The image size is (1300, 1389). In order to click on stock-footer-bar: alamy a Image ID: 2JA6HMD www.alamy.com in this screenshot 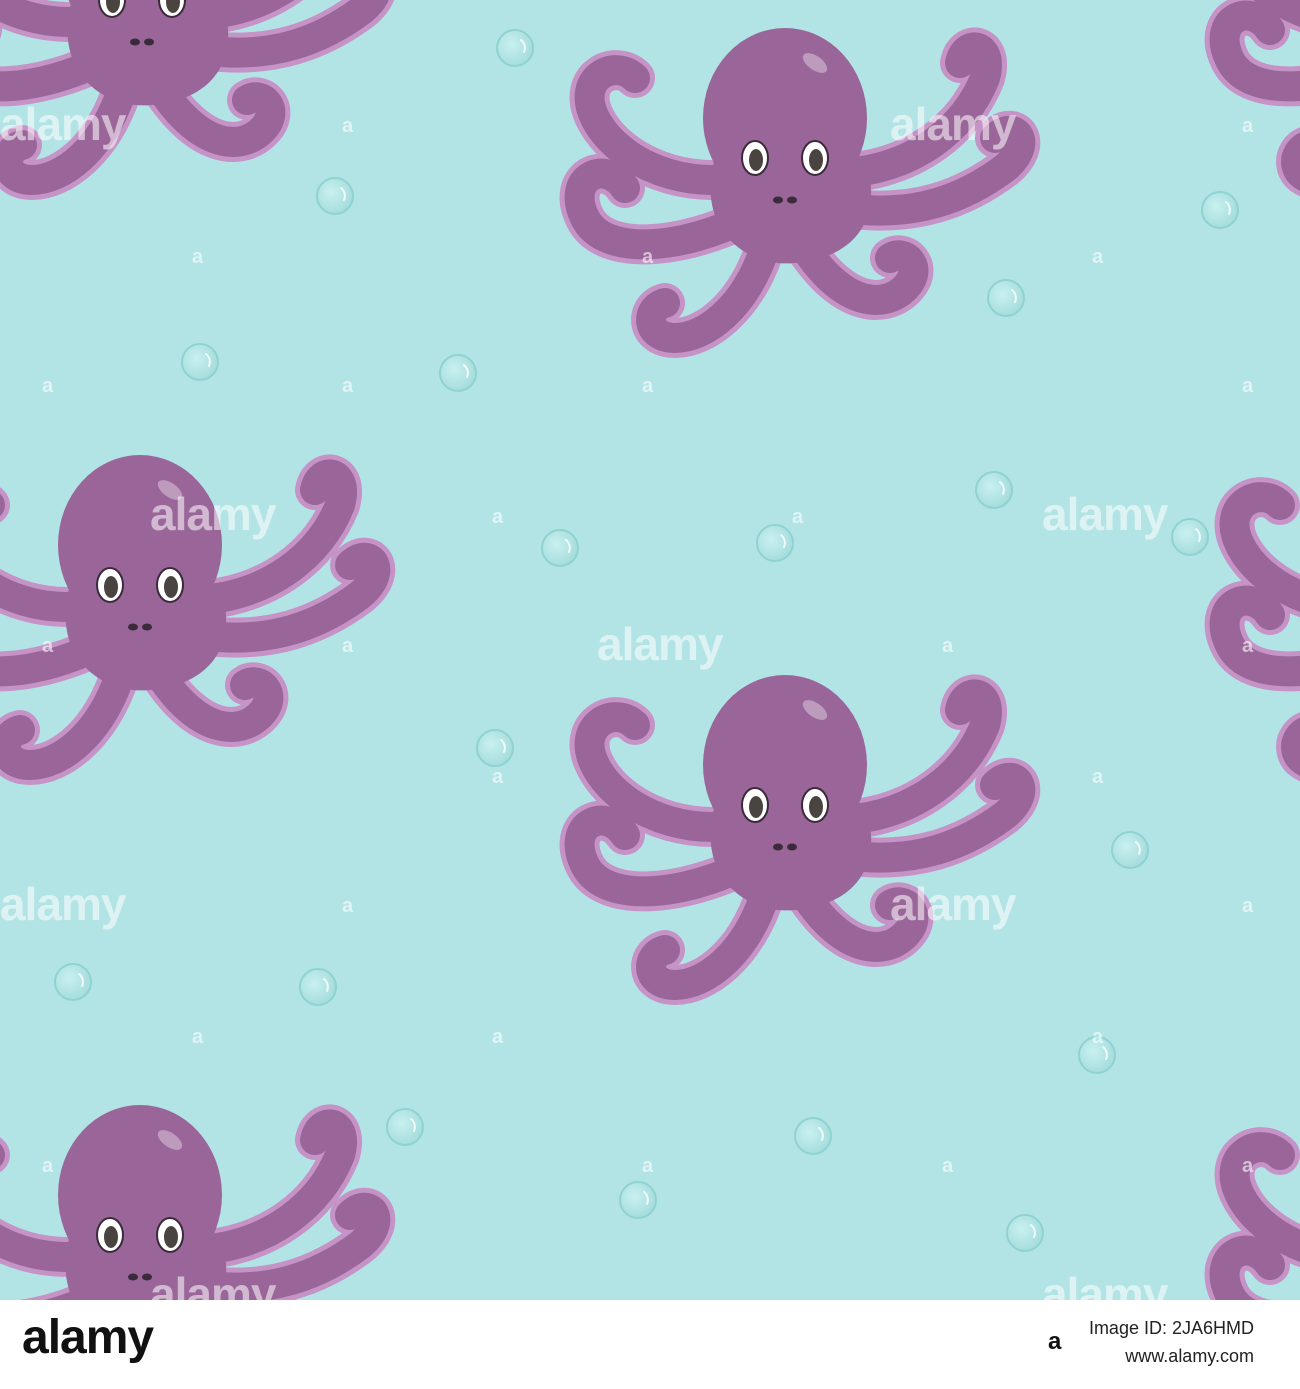, I will do `click(650, 1344)`.